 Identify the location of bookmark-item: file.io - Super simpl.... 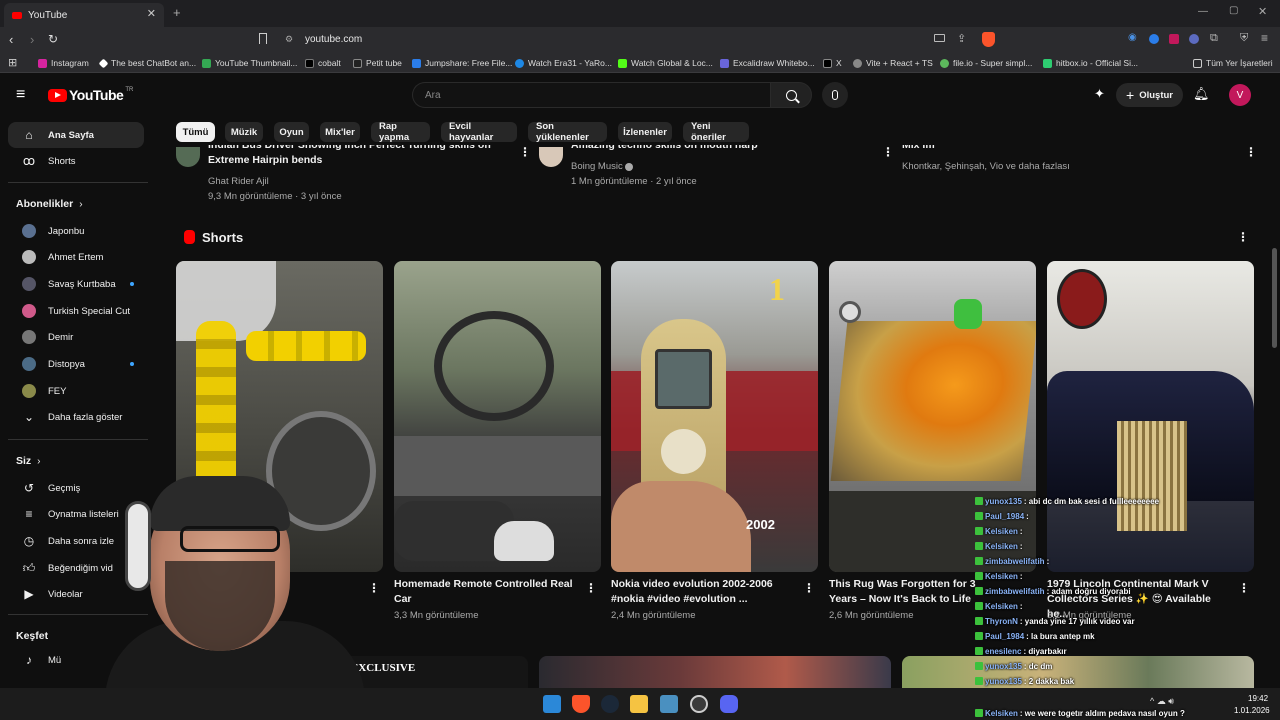
(986, 63).